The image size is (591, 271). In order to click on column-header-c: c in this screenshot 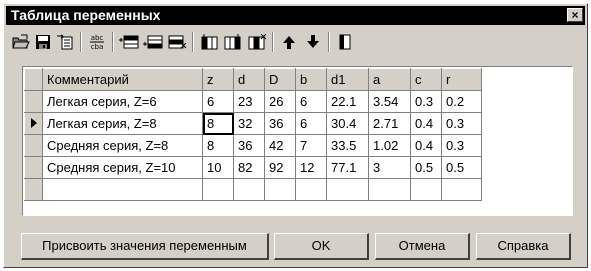, I will do `click(426, 79)`.